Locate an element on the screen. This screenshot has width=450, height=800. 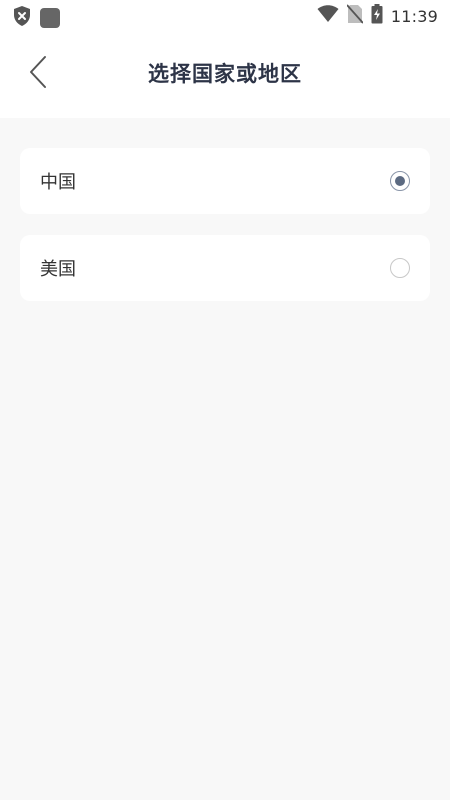
status-bar: 11:39 is located at coordinates (225, 16).